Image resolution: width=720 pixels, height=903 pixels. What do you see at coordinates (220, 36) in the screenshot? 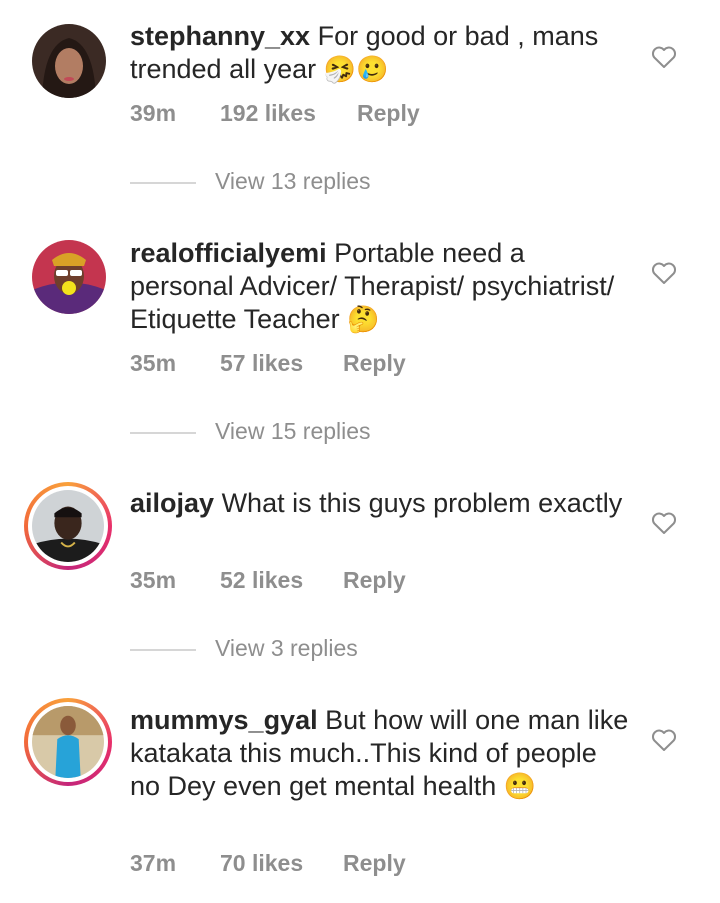
I see `comment-username: stephanny_xx` at bounding box center [220, 36].